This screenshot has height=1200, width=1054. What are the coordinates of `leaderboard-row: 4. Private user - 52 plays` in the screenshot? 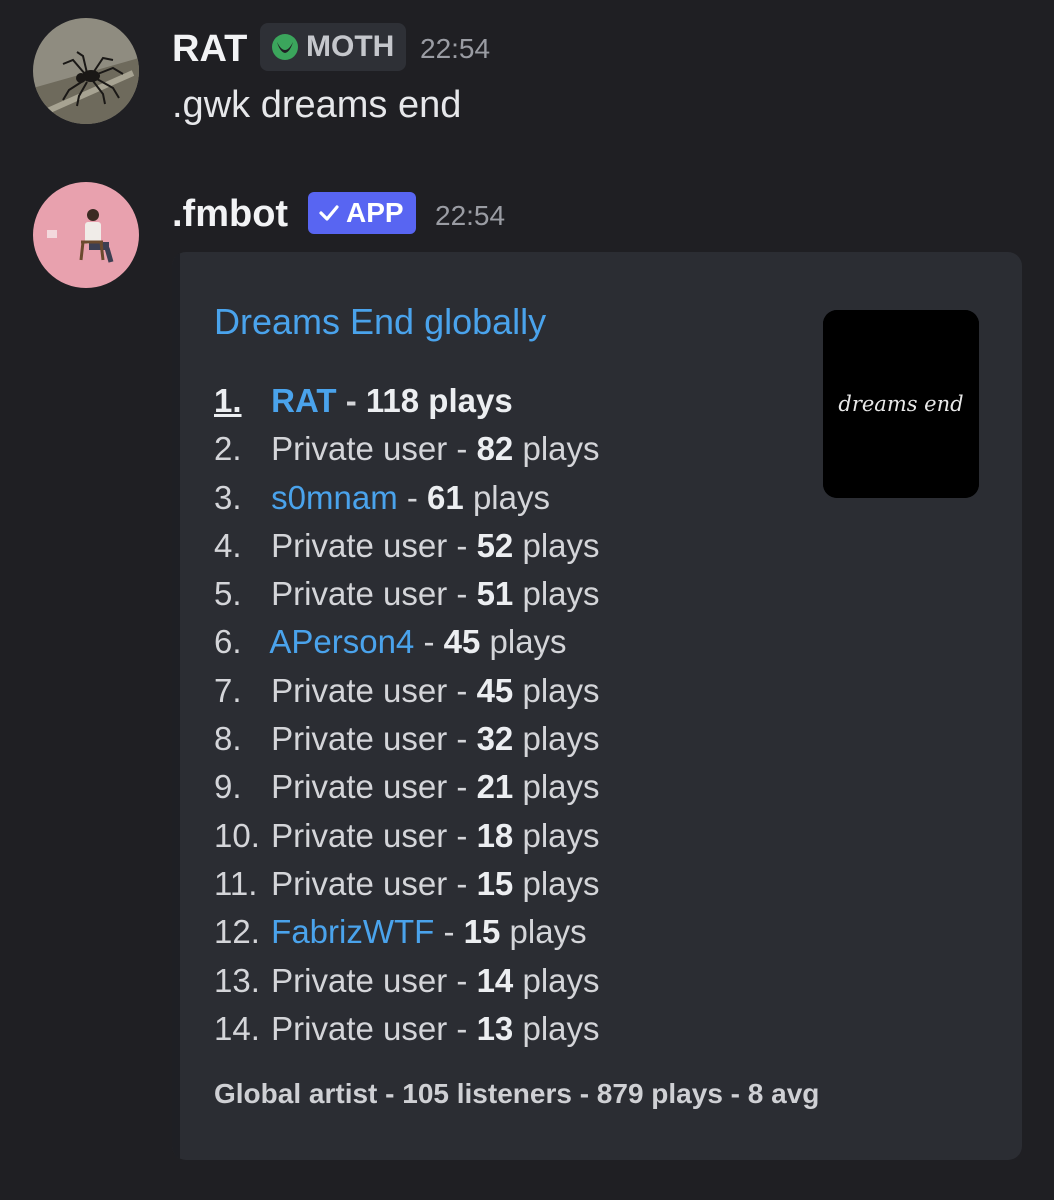 It's located at (407, 549).